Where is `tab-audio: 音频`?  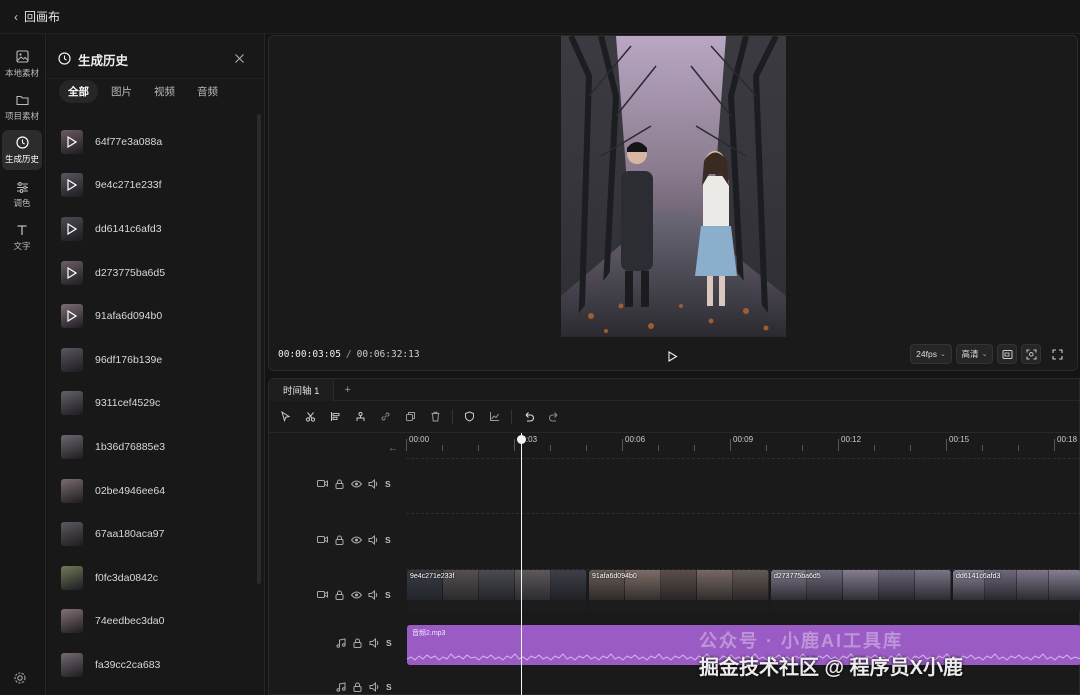 tab-audio: 音频 is located at coordinates (207, 91).